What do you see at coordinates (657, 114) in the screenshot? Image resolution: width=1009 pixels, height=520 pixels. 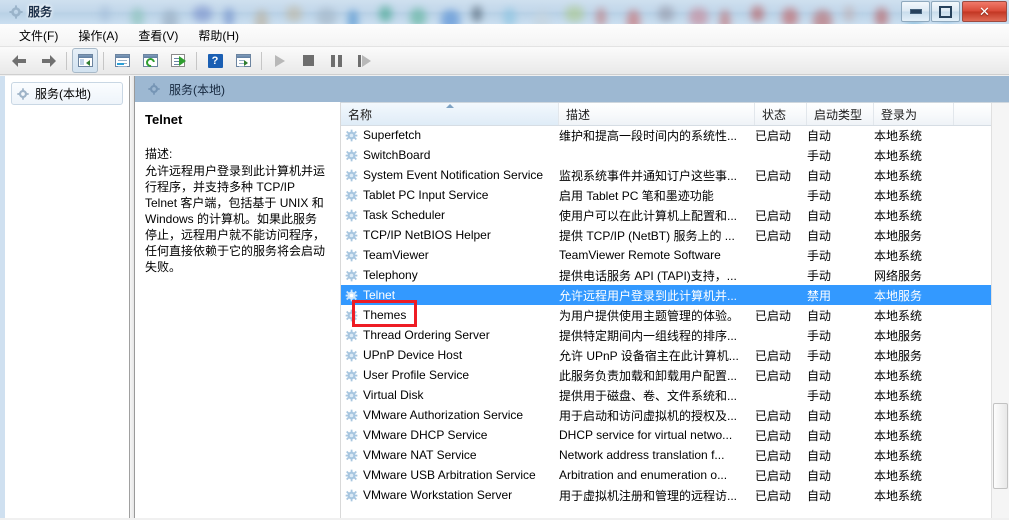 I see `list-column-header-description: 描述` at bounding box center [657, 114].